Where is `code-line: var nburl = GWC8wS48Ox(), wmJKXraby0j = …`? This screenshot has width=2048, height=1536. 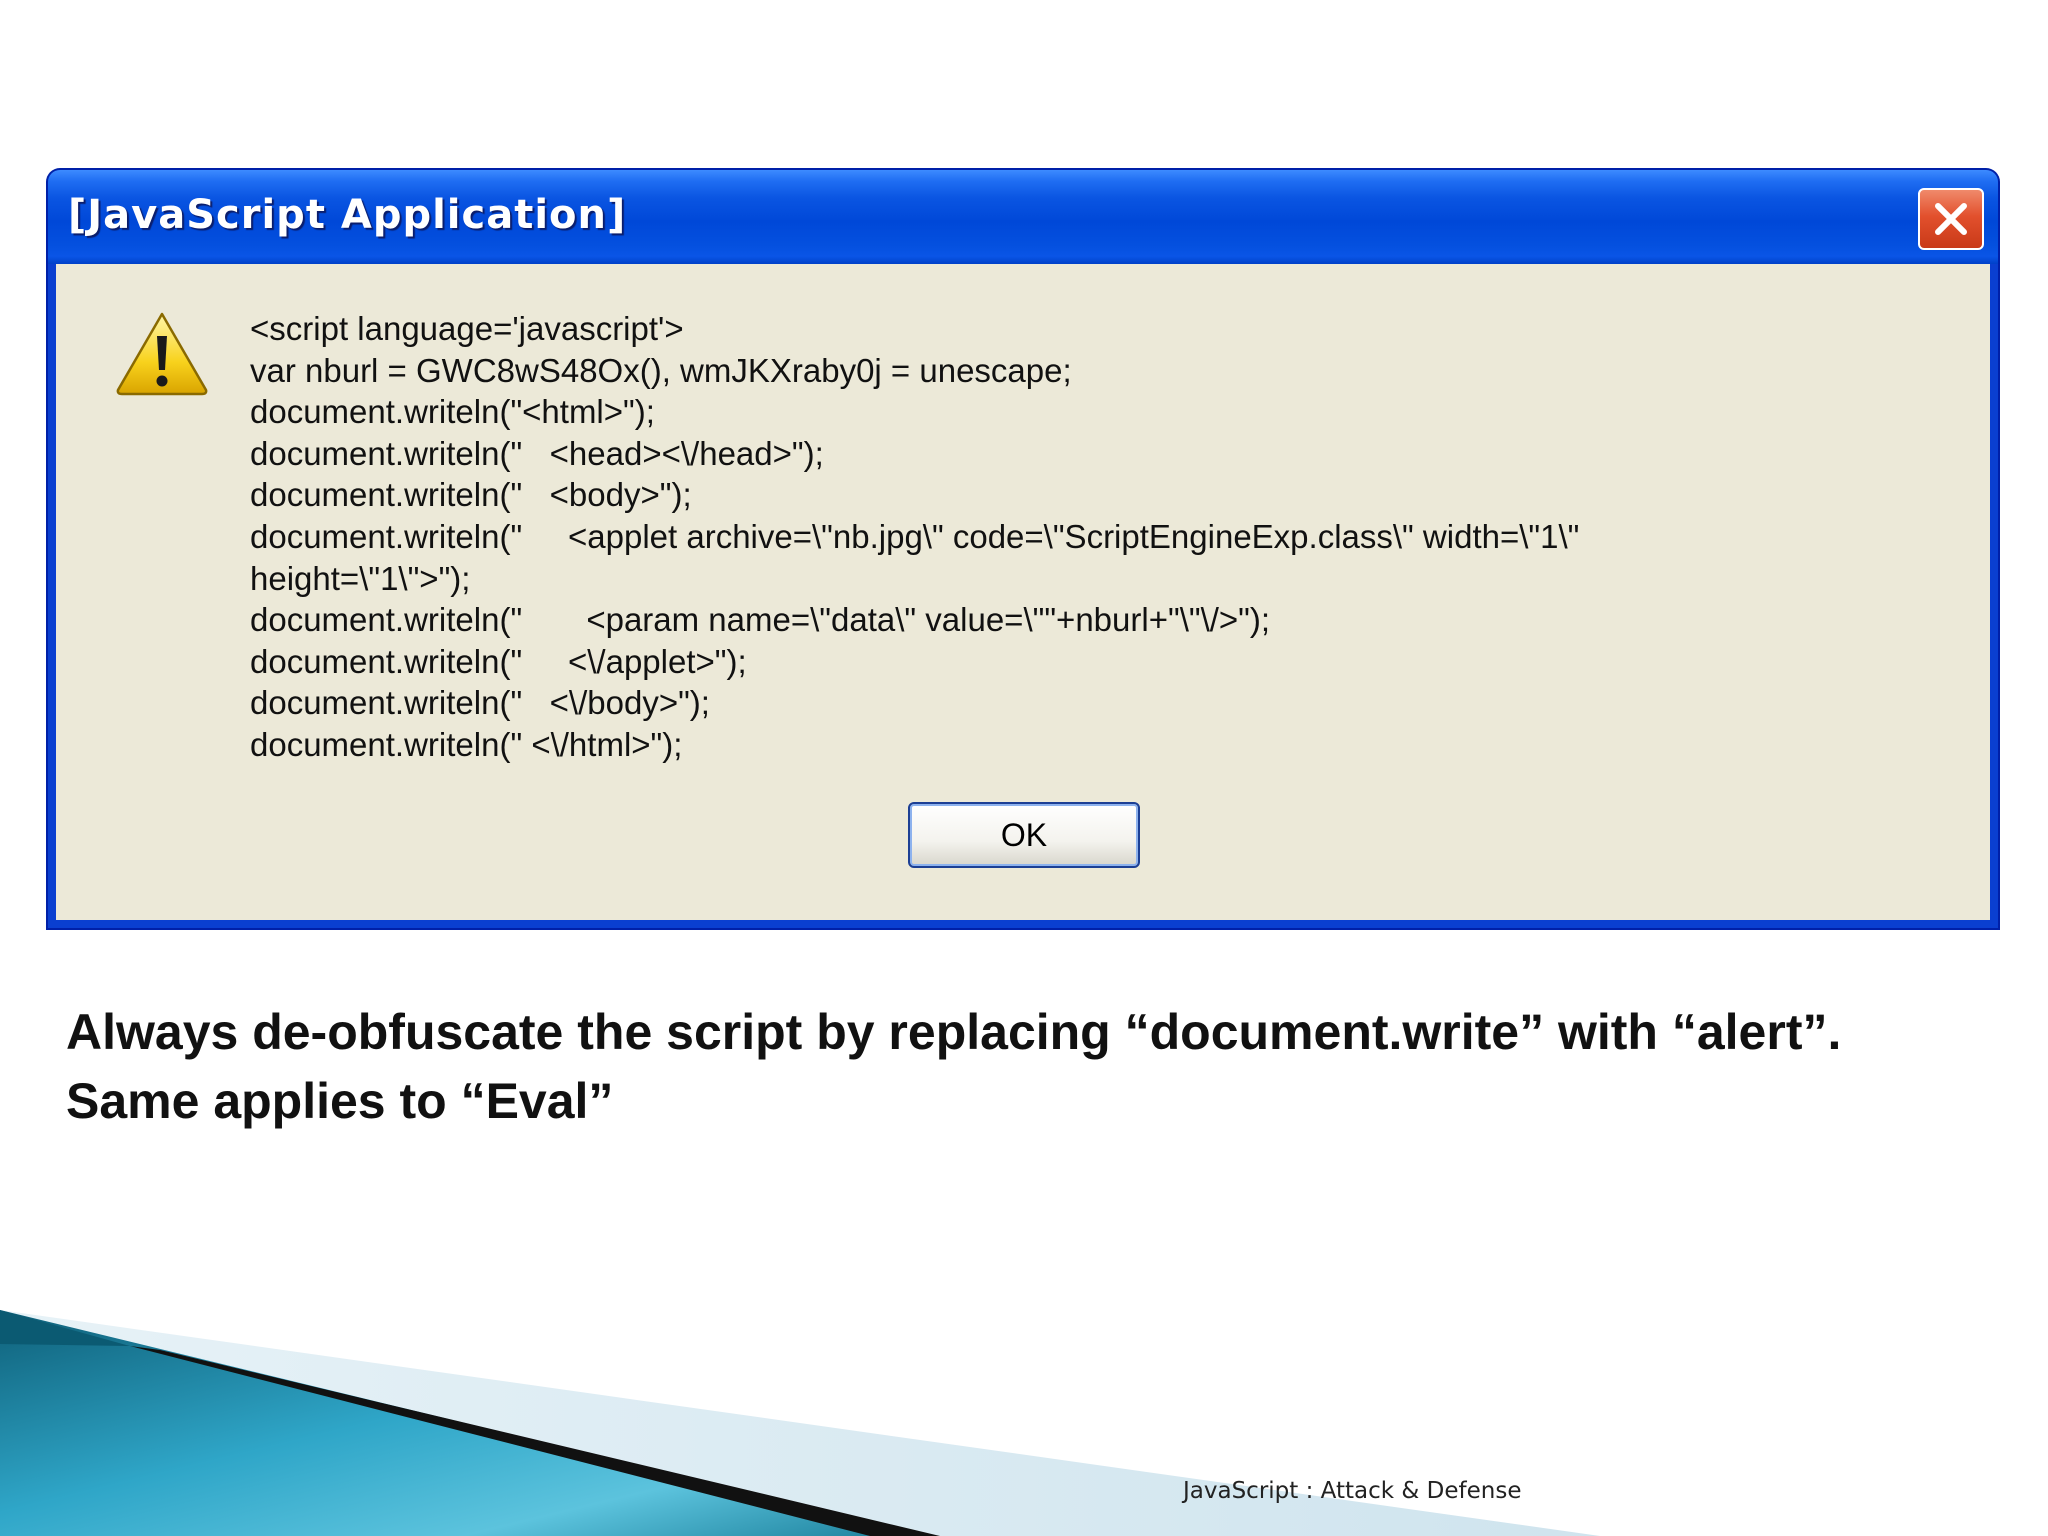
code-line: var nburl = GWC8wS48Ox(), wmJKXraby0j = … is located at coordinates (661, 370).